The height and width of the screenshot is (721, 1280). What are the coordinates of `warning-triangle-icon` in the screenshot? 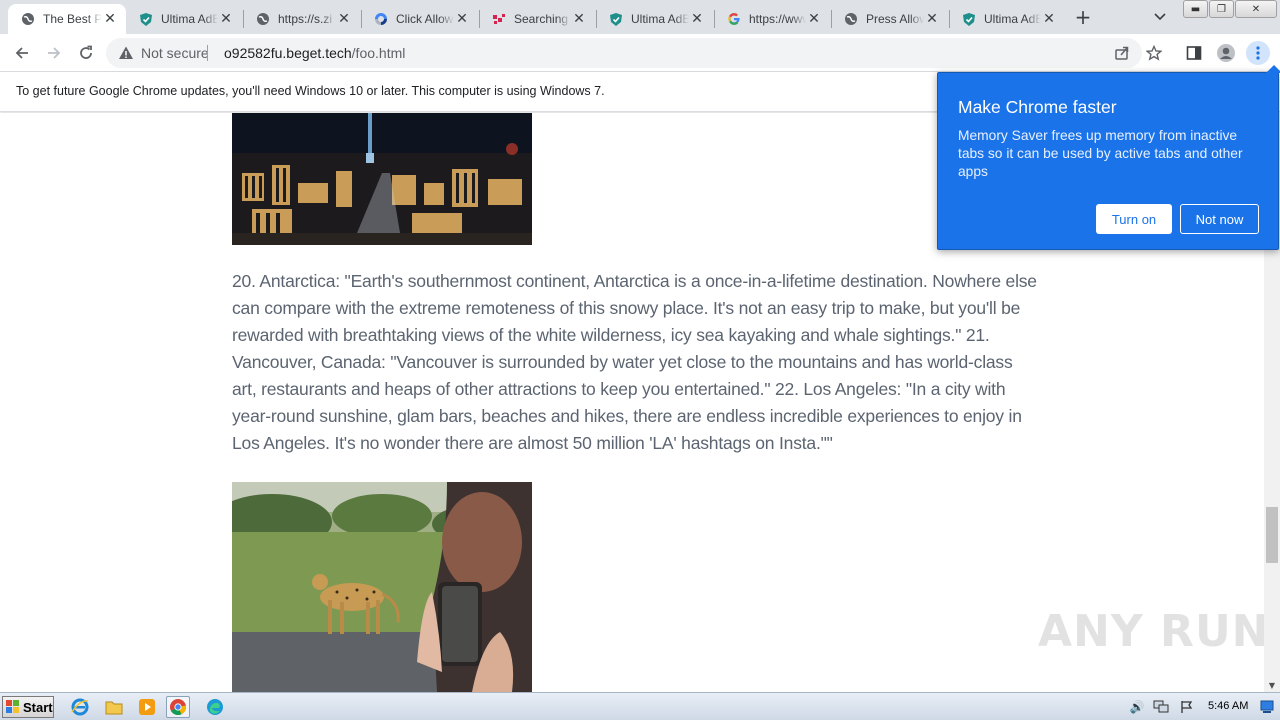 It's located at (126, 53).